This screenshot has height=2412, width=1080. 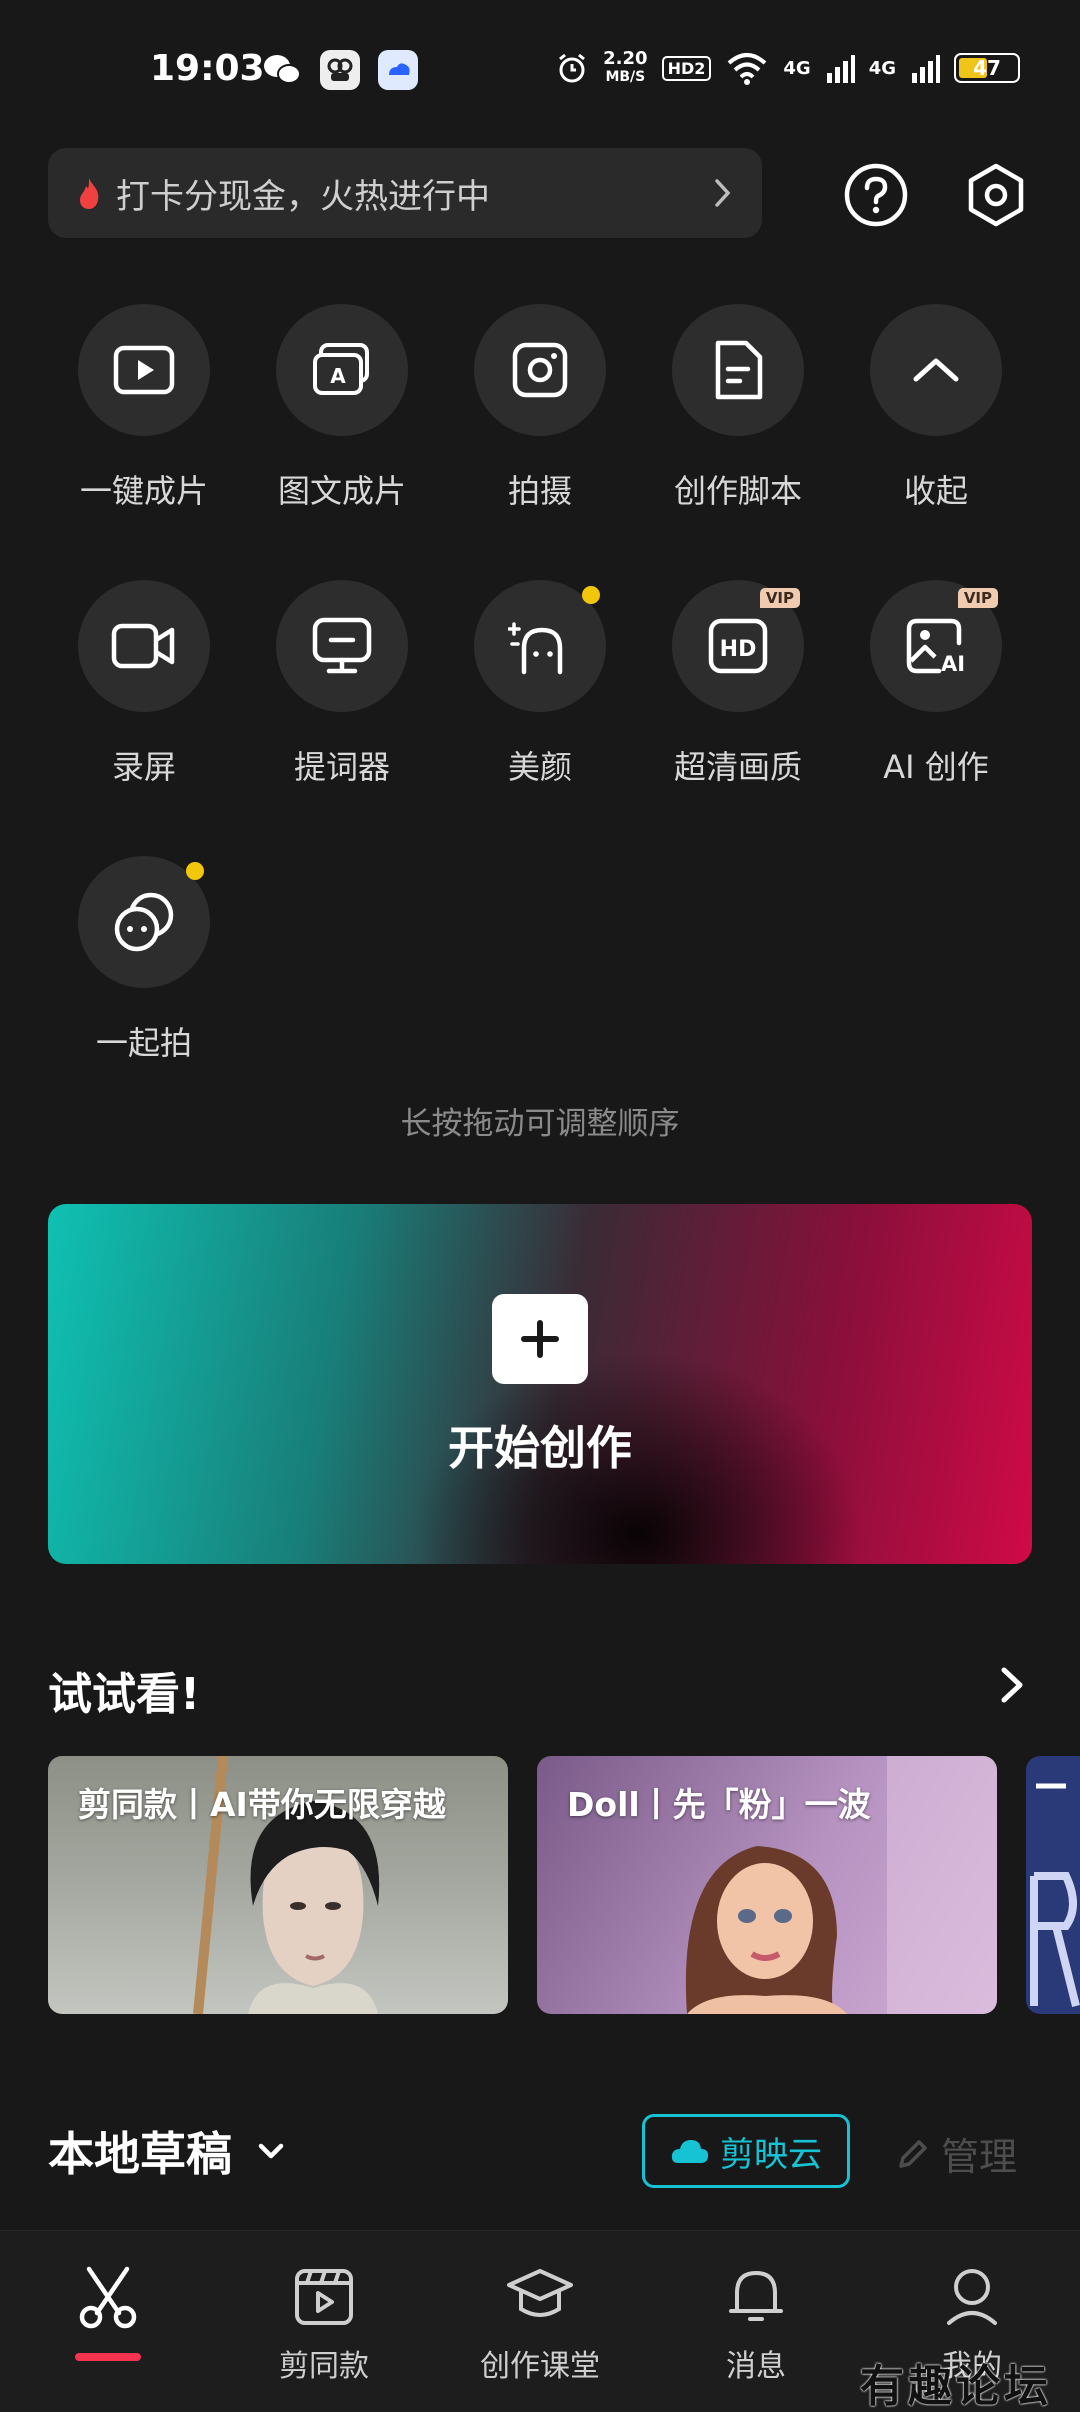 I want to click on local-drafts-title: 本地草稿, so click(x=140, y=2154).